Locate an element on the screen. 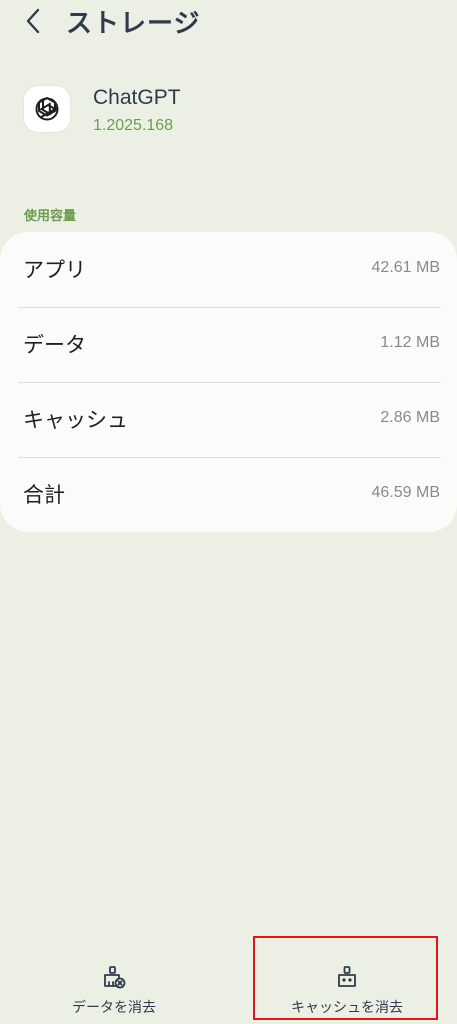 The image size is (457, 1024). row-value: 46.59 MB is located at coordinates (405, 492).